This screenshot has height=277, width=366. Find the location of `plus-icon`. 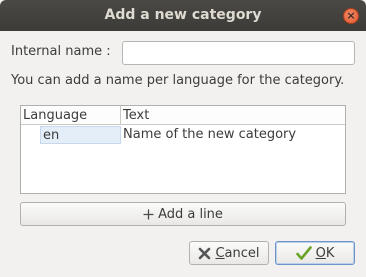

plus-icon is located at coordinates (148, 214).